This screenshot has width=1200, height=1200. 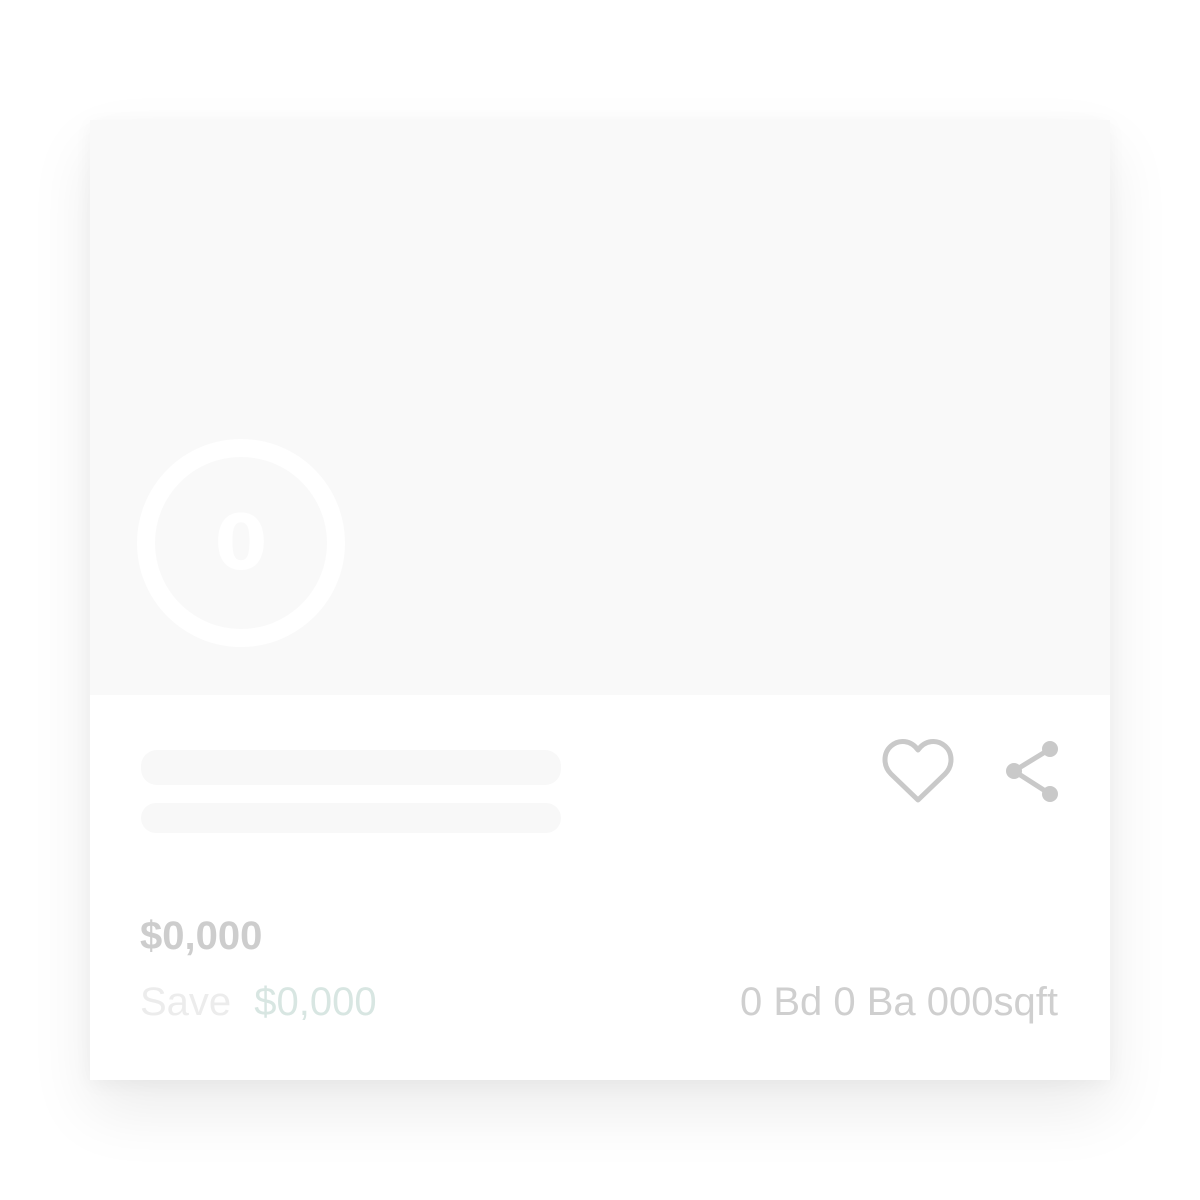 What do you see at coordinates (315, 1002) in the screenshot?
I see `savings-amount: $0,000` at bounding box center [315, 1002].